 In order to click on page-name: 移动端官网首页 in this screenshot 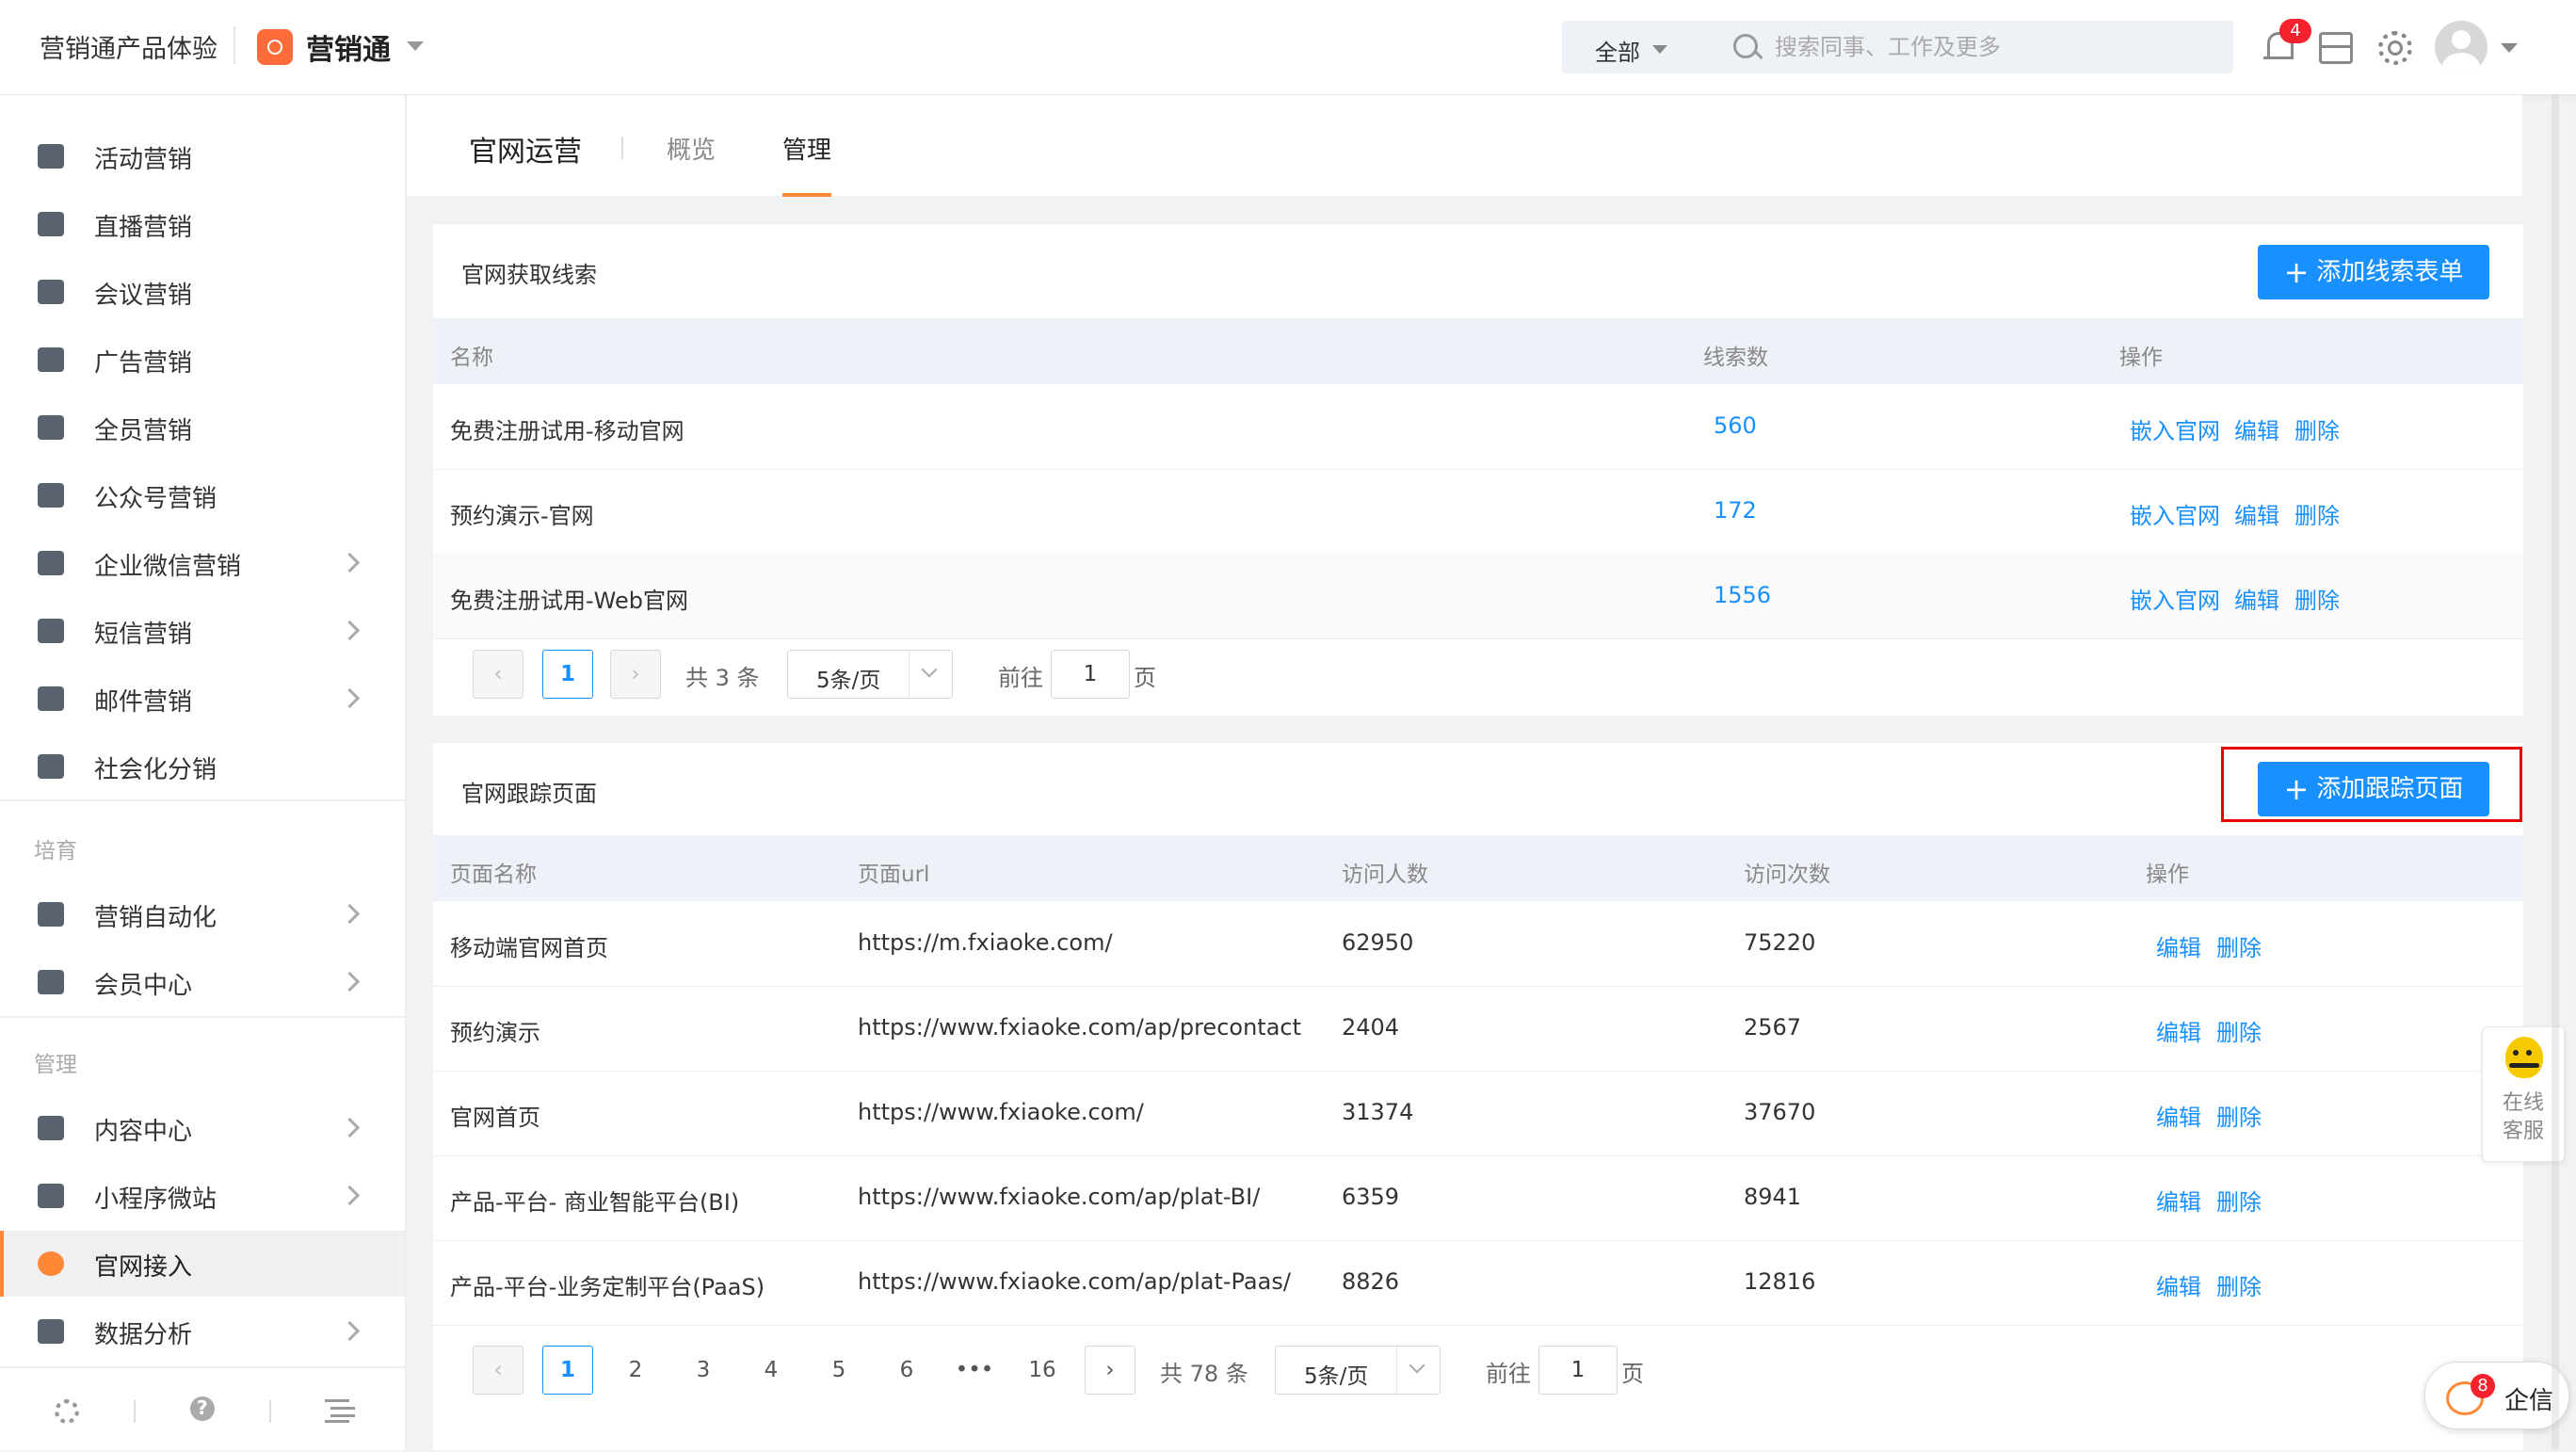, I will do `click(529, 948)`.